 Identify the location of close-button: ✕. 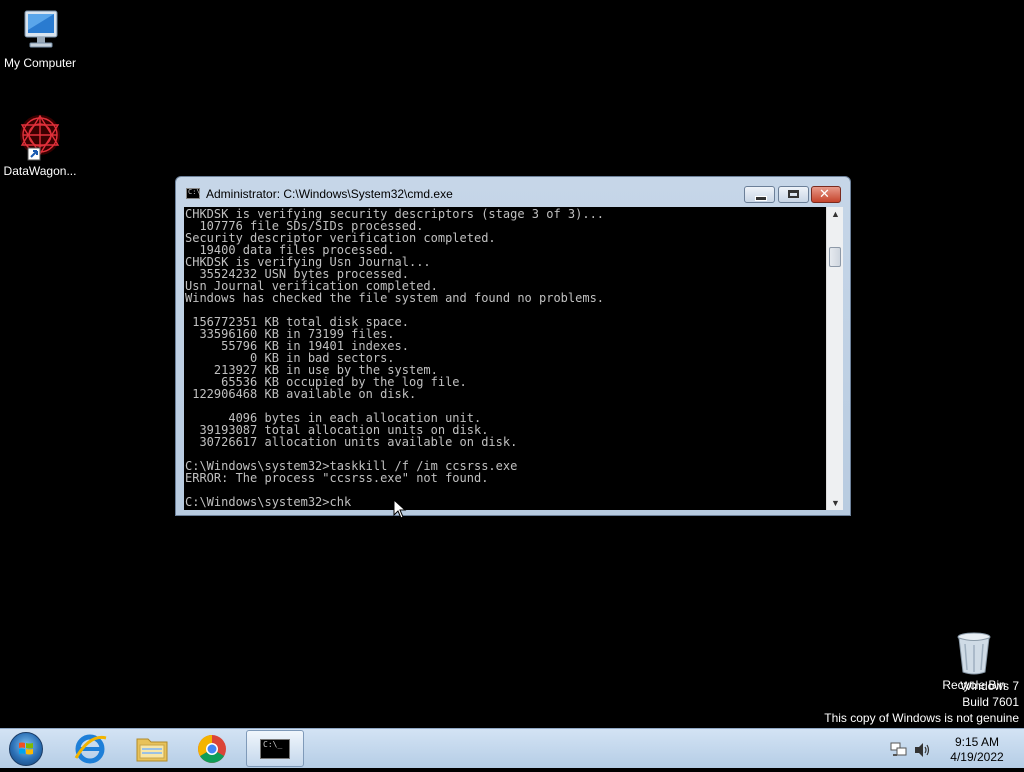
(826, 194).